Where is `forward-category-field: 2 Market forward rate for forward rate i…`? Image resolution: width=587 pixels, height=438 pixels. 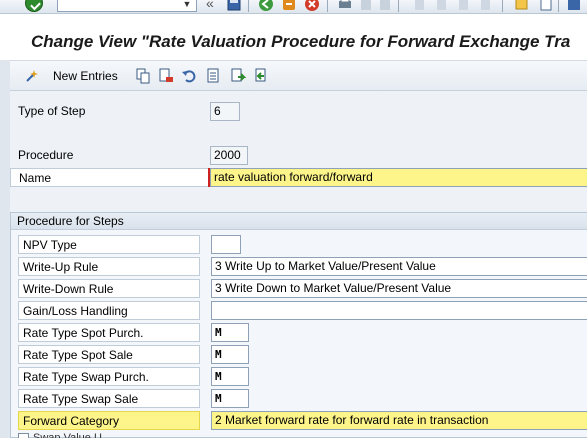 forward-category-field: 2 Market forward rate for forward rate i… is located at coordinates (399, 420).